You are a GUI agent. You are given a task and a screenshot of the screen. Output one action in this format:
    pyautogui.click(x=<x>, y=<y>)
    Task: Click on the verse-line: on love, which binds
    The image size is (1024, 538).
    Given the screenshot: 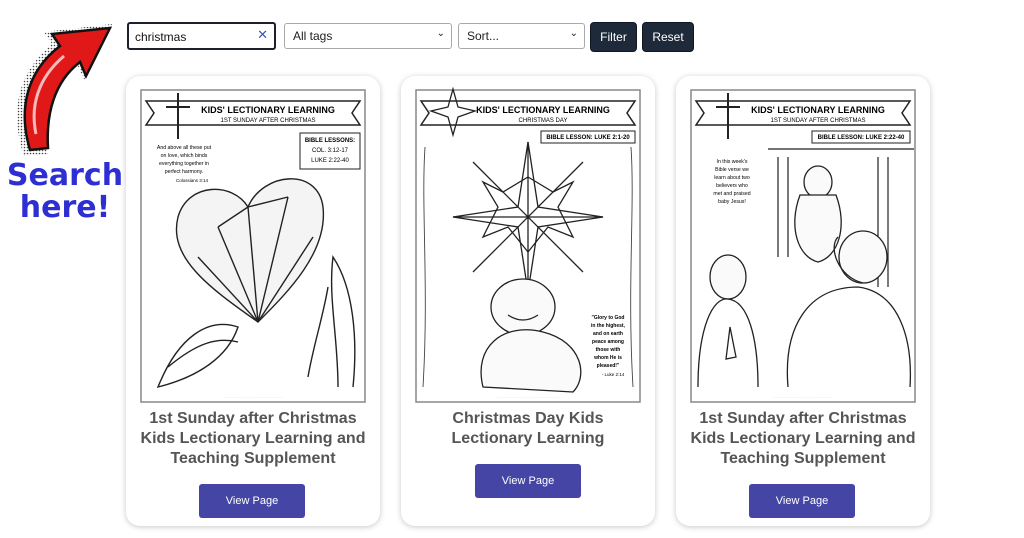 What is the action you would take?
    pyautogui.click(x=184, y=156)
    